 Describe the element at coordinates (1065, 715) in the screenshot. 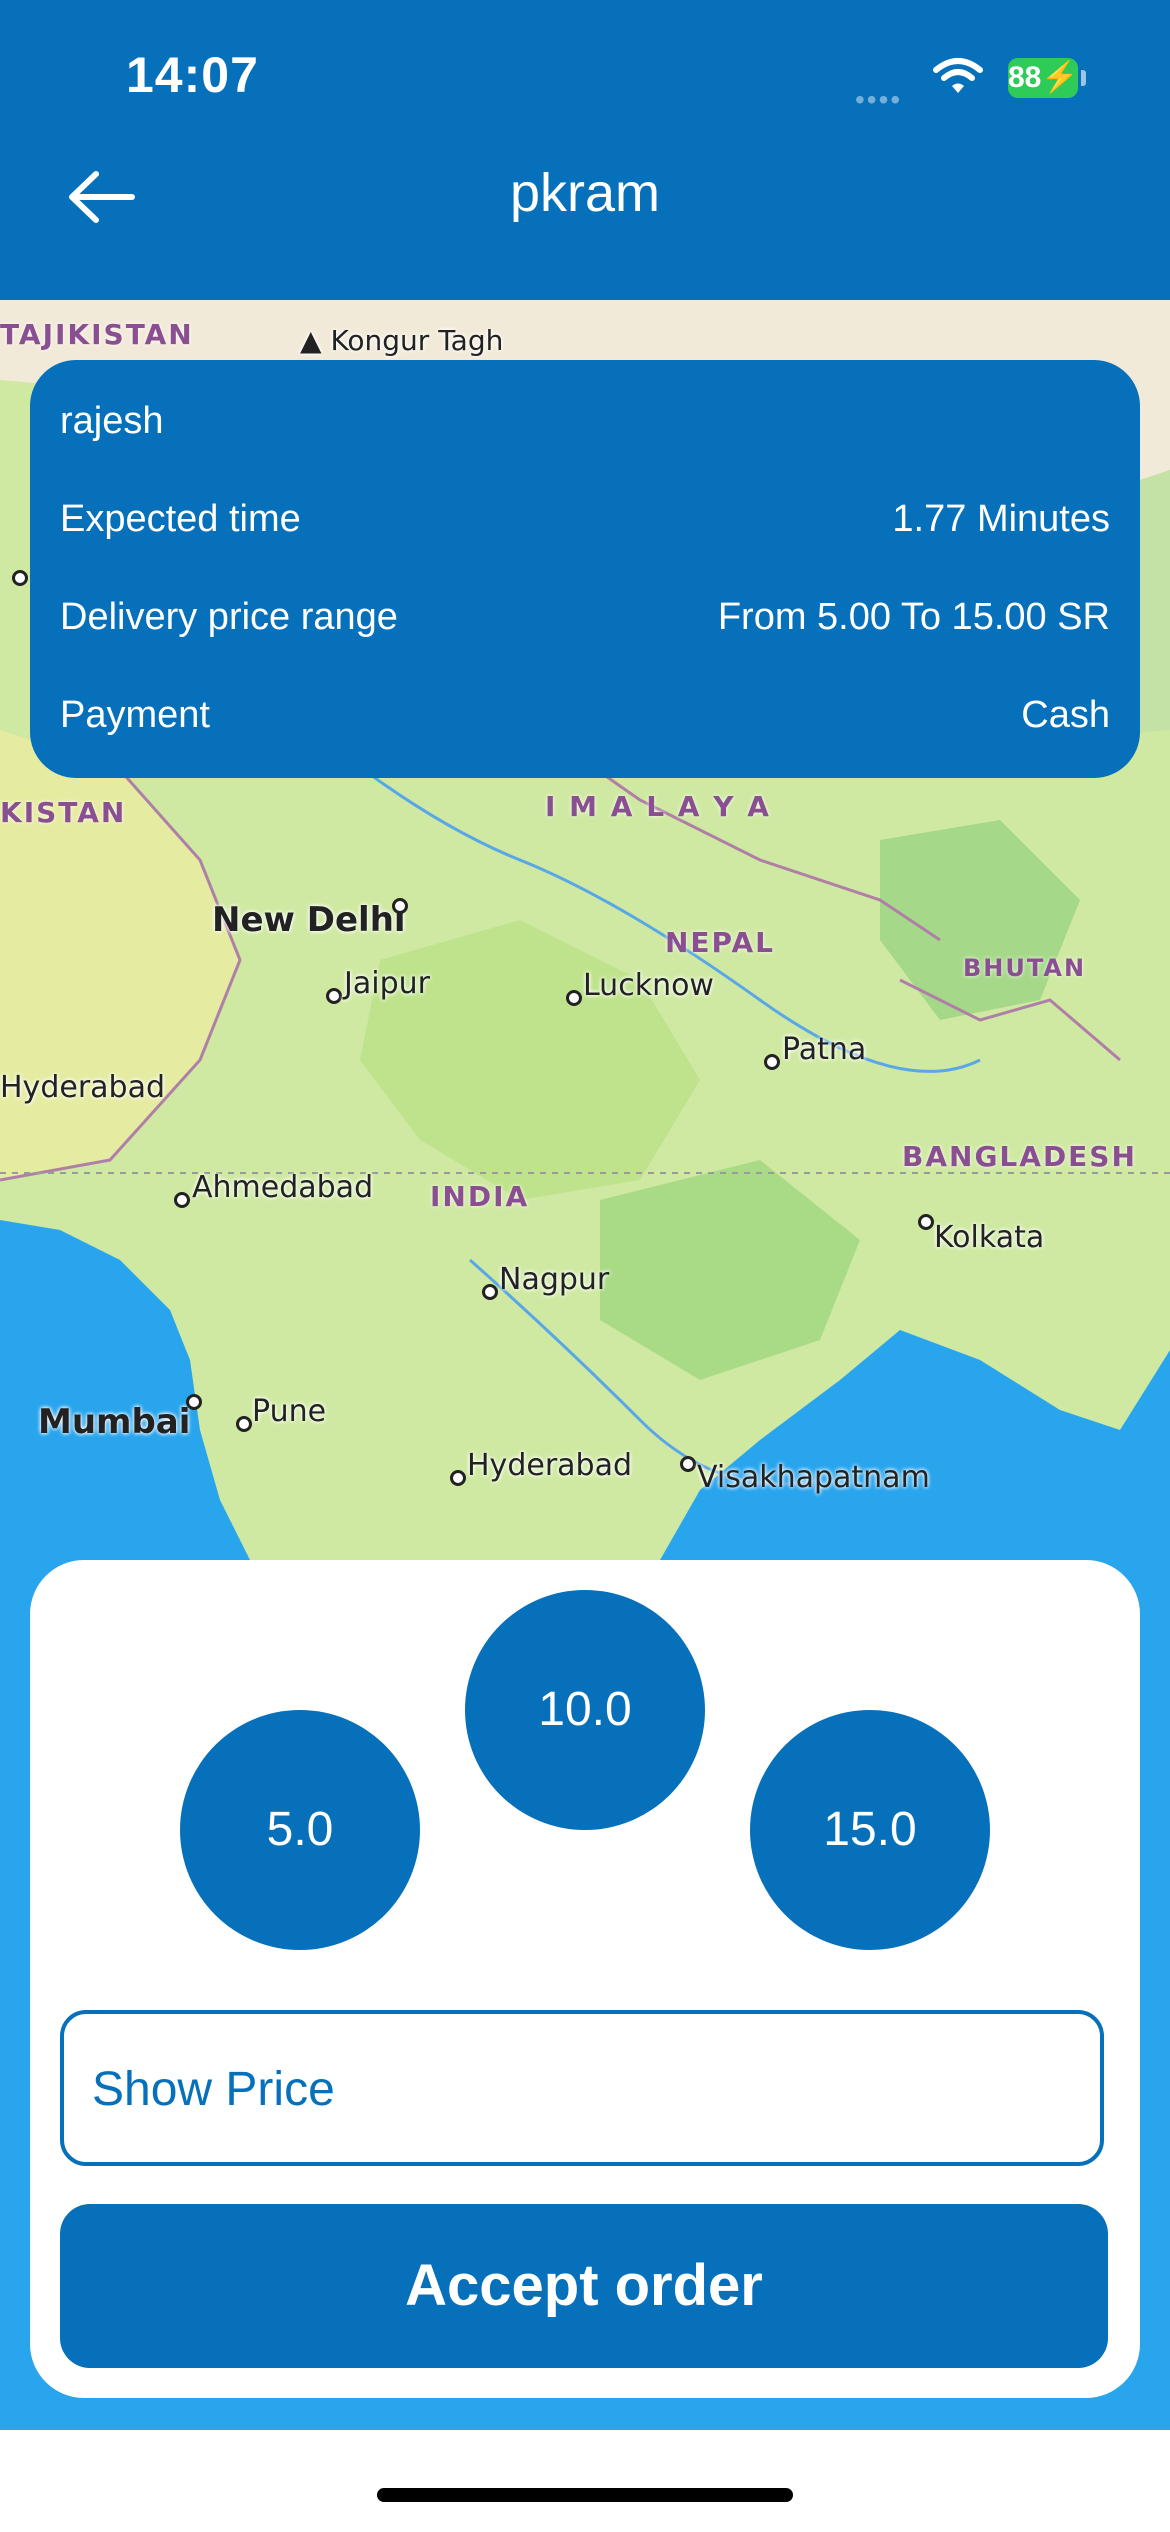

I see `payment-value: Cash` at that location.